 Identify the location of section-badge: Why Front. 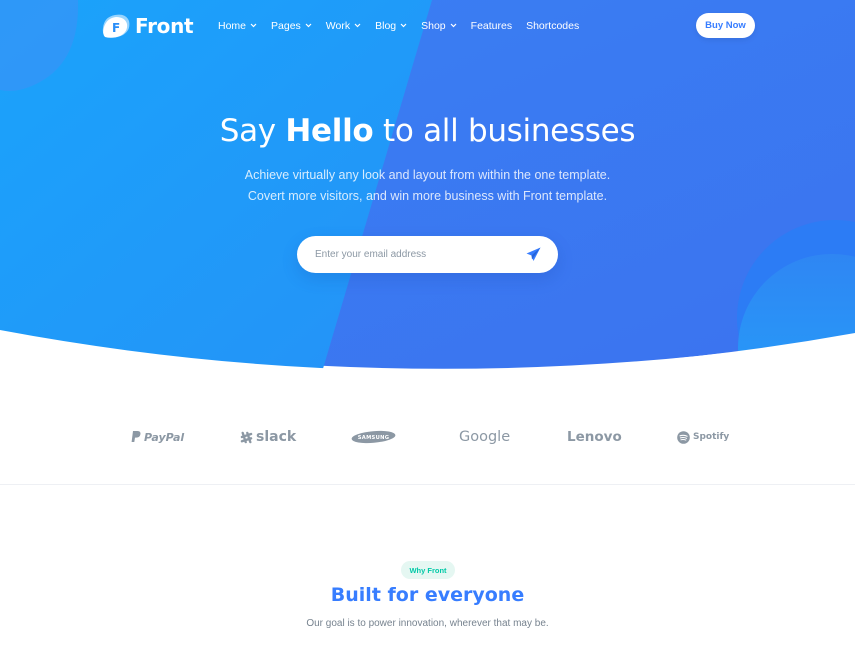
(428, 570).